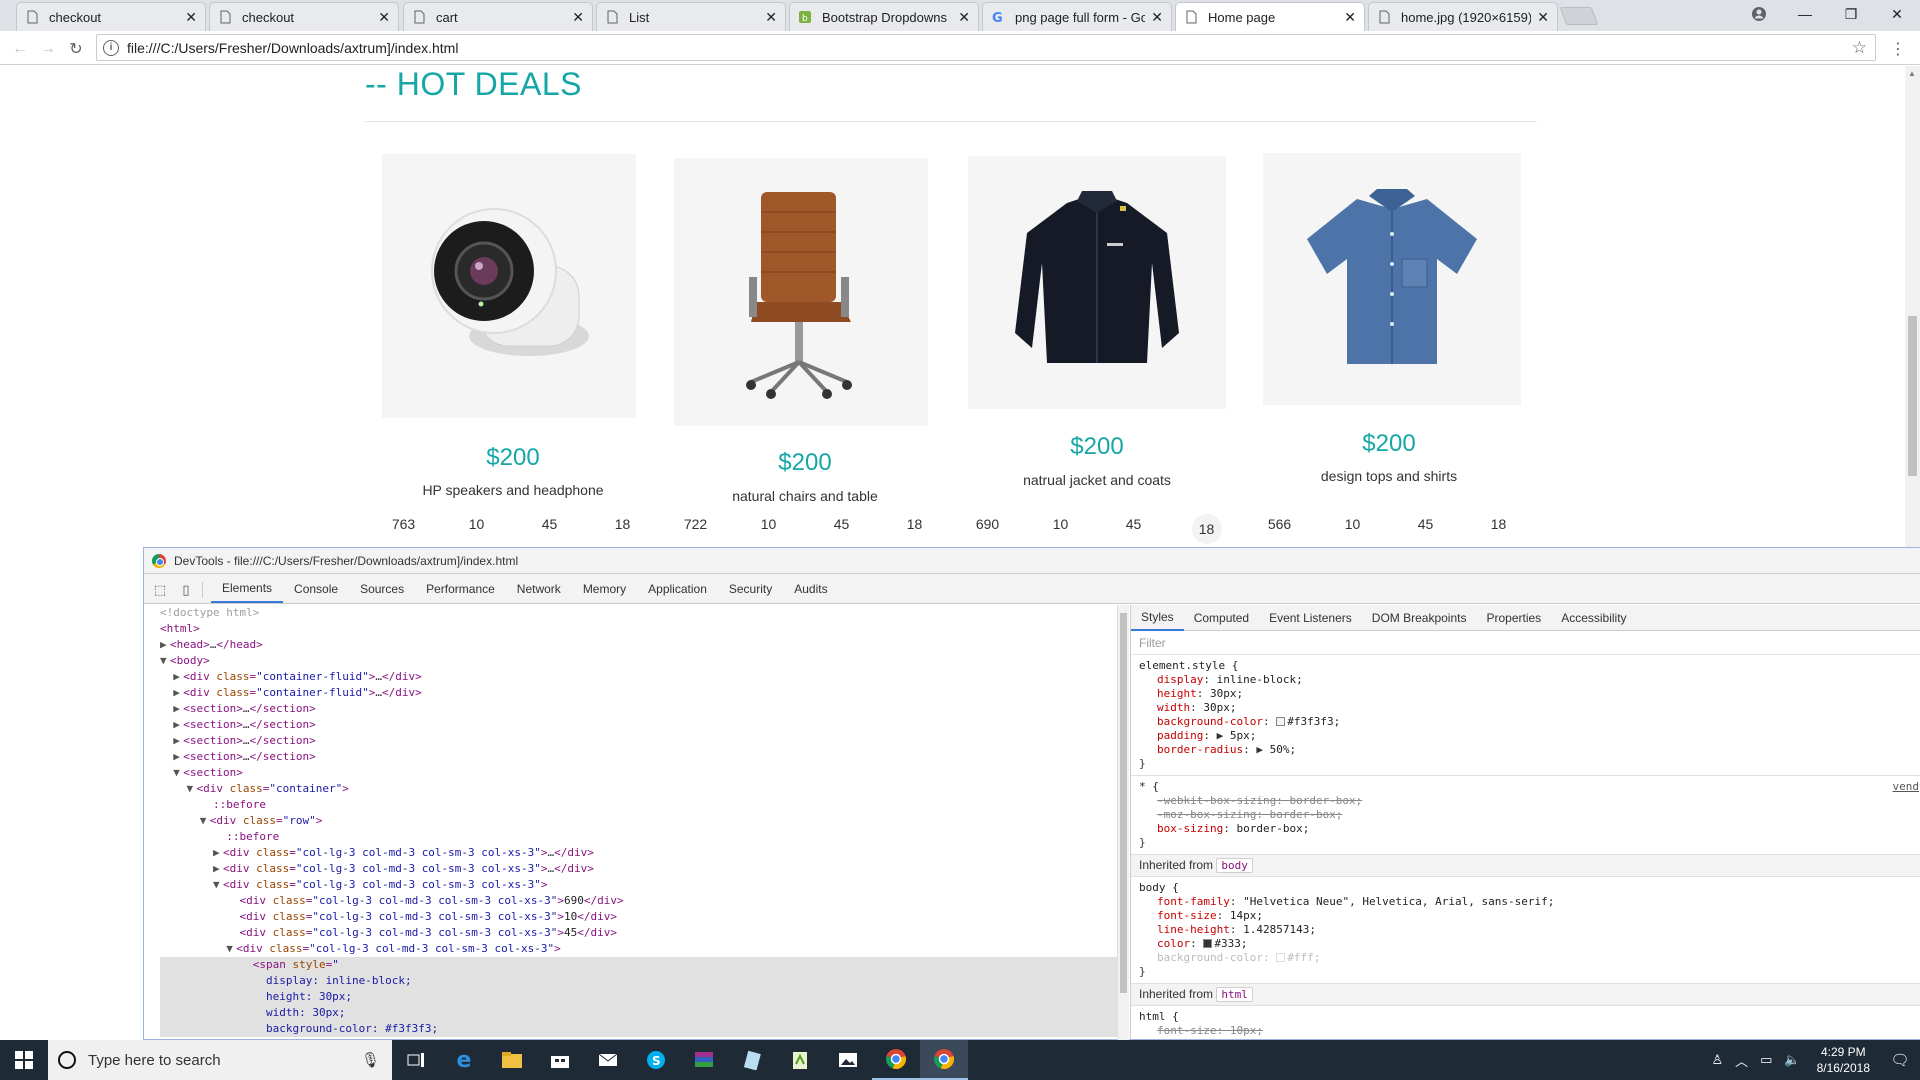 The height and width of the screenshot is (1080, 1920). I want to click on dom-node: <!doctype html>, so click(638, 613).